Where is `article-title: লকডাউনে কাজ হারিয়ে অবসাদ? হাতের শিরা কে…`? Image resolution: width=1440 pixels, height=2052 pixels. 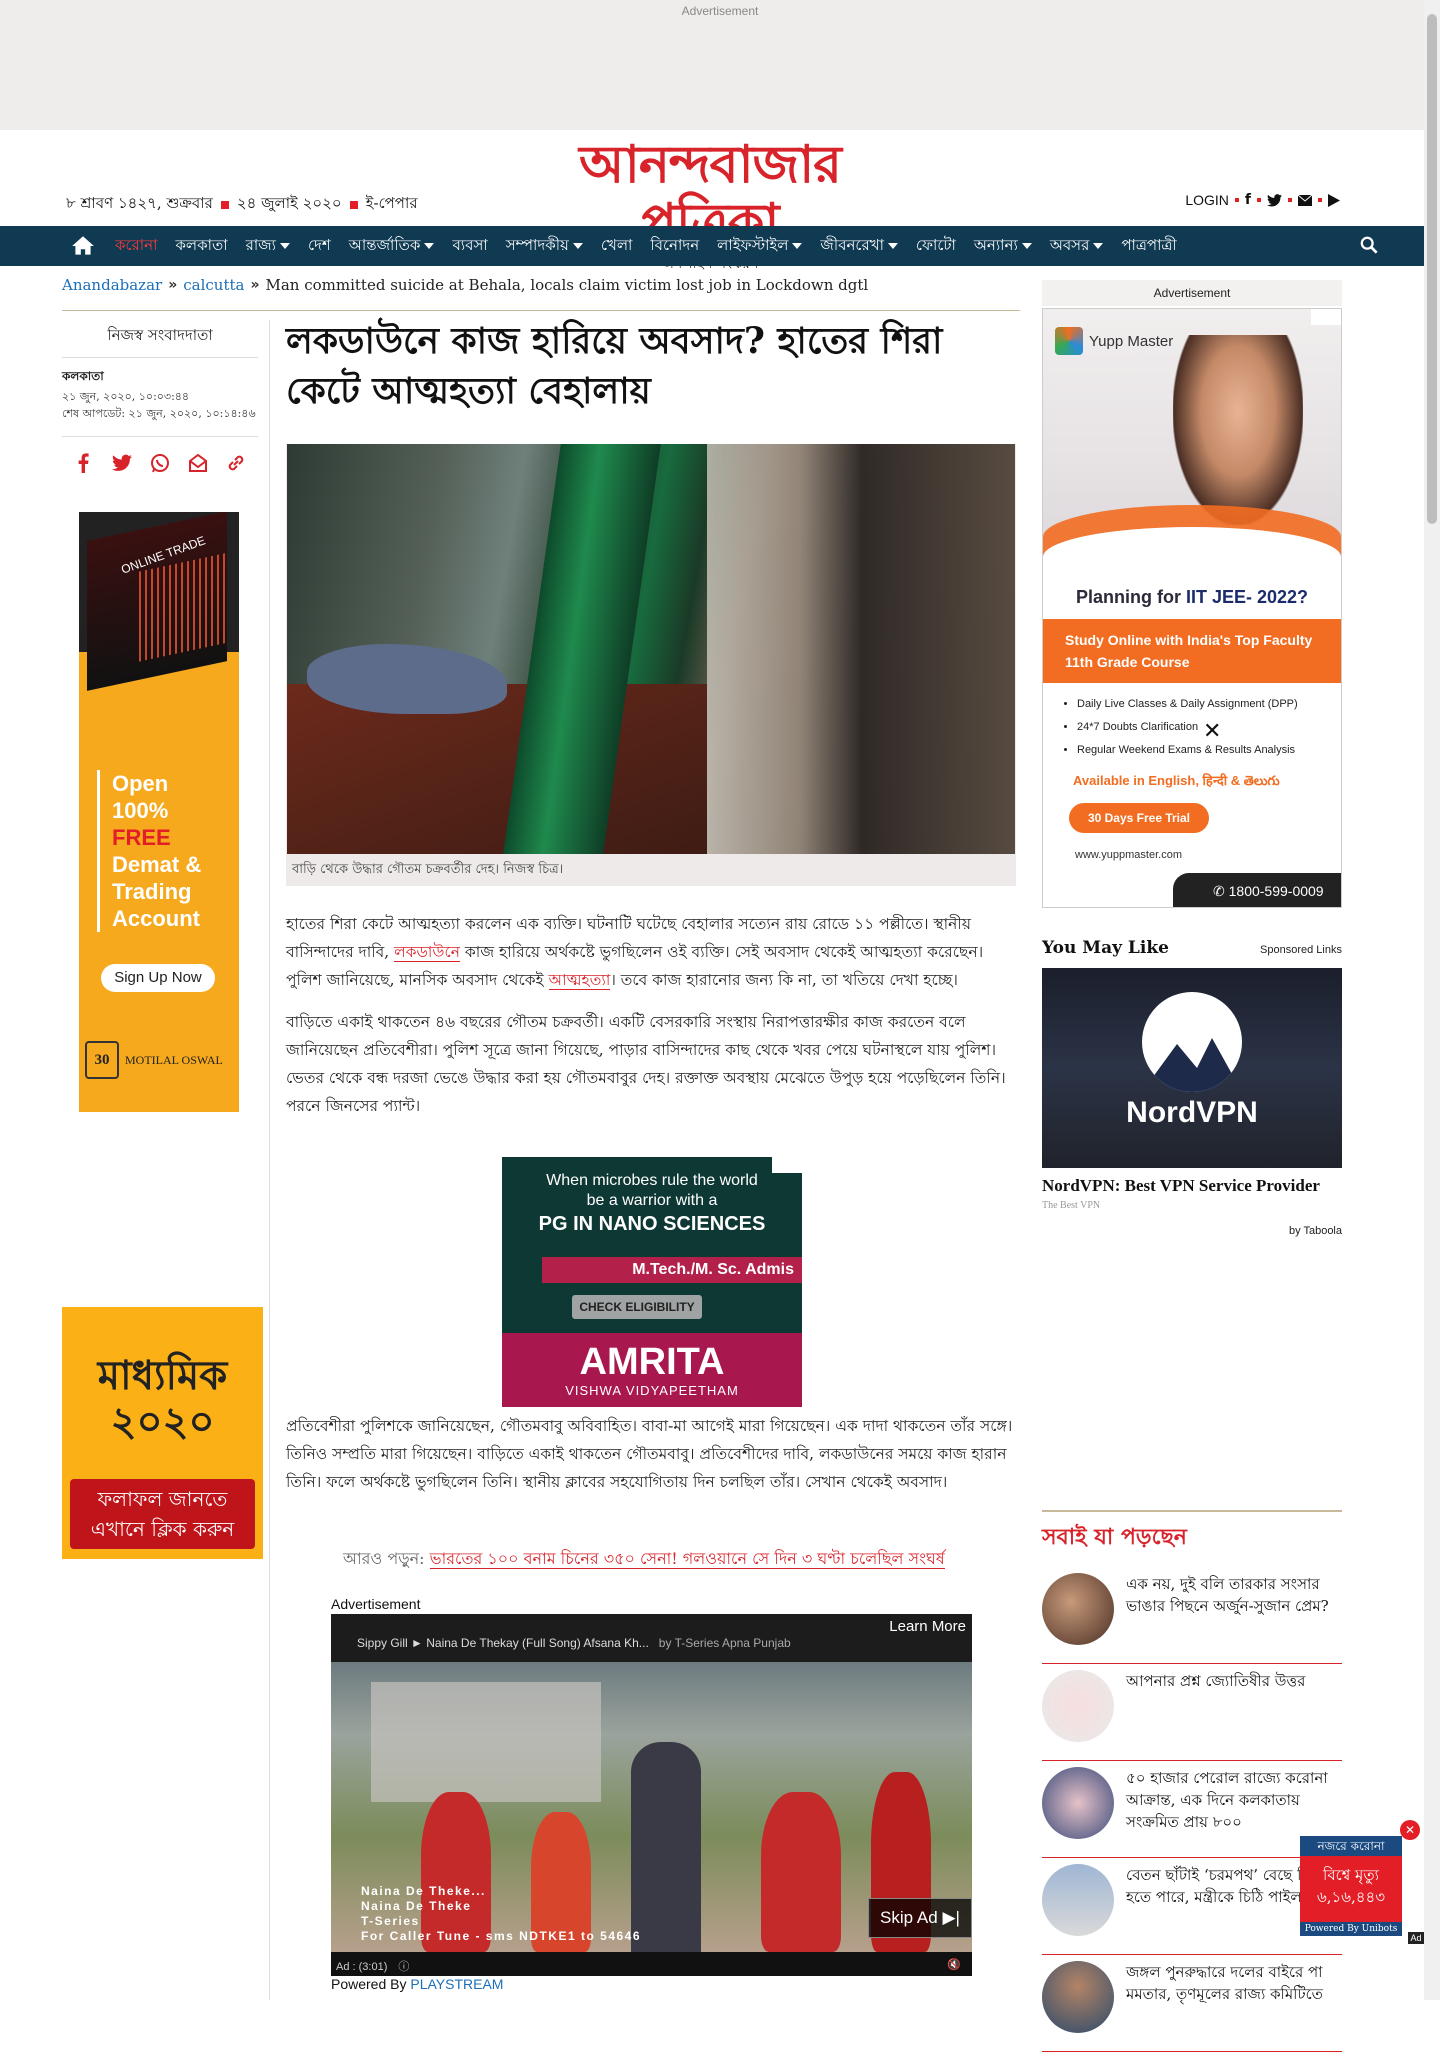
article-title: লকডাউনে কাজ হারিয়ে অবসাদ? হাতের শিরা কে… is located at coordinates (614, 366).